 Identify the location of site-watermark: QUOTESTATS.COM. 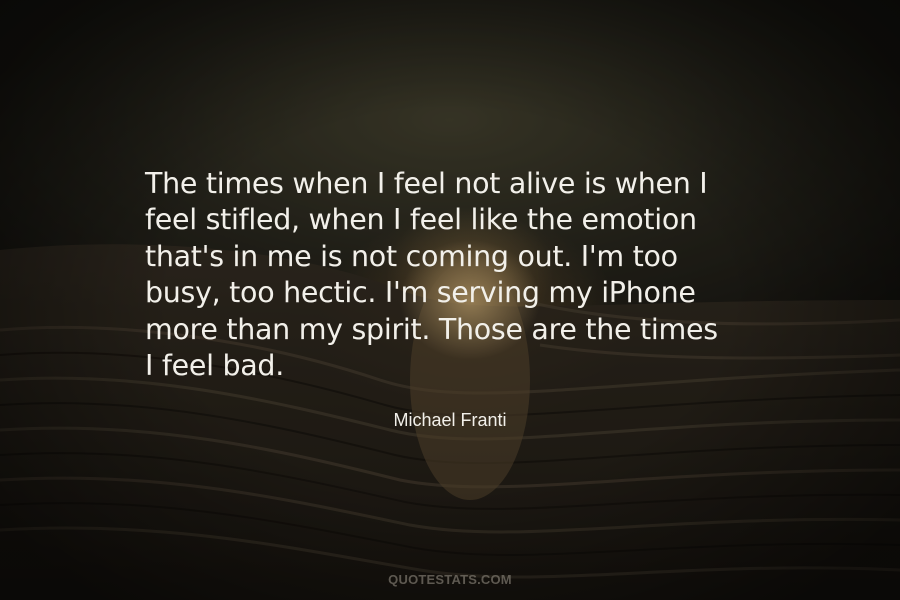
(450, 579).